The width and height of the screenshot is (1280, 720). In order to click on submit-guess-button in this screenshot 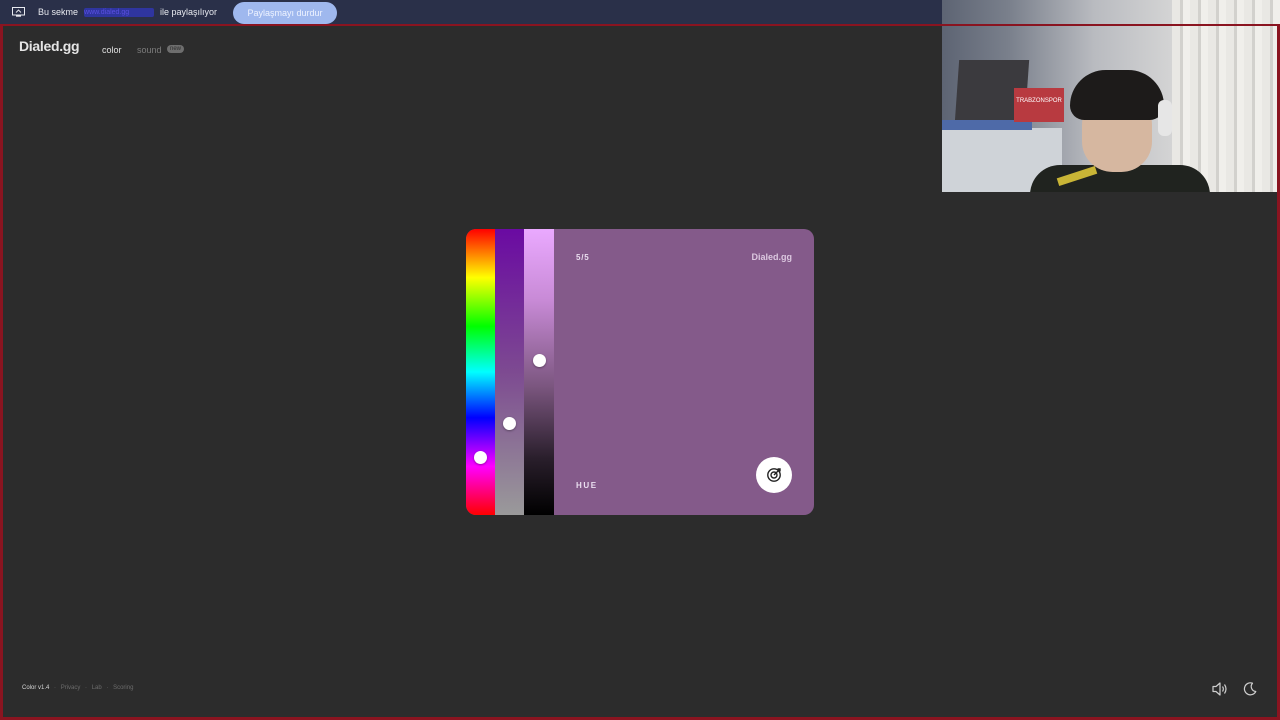, I will do `click(774, 475)`.